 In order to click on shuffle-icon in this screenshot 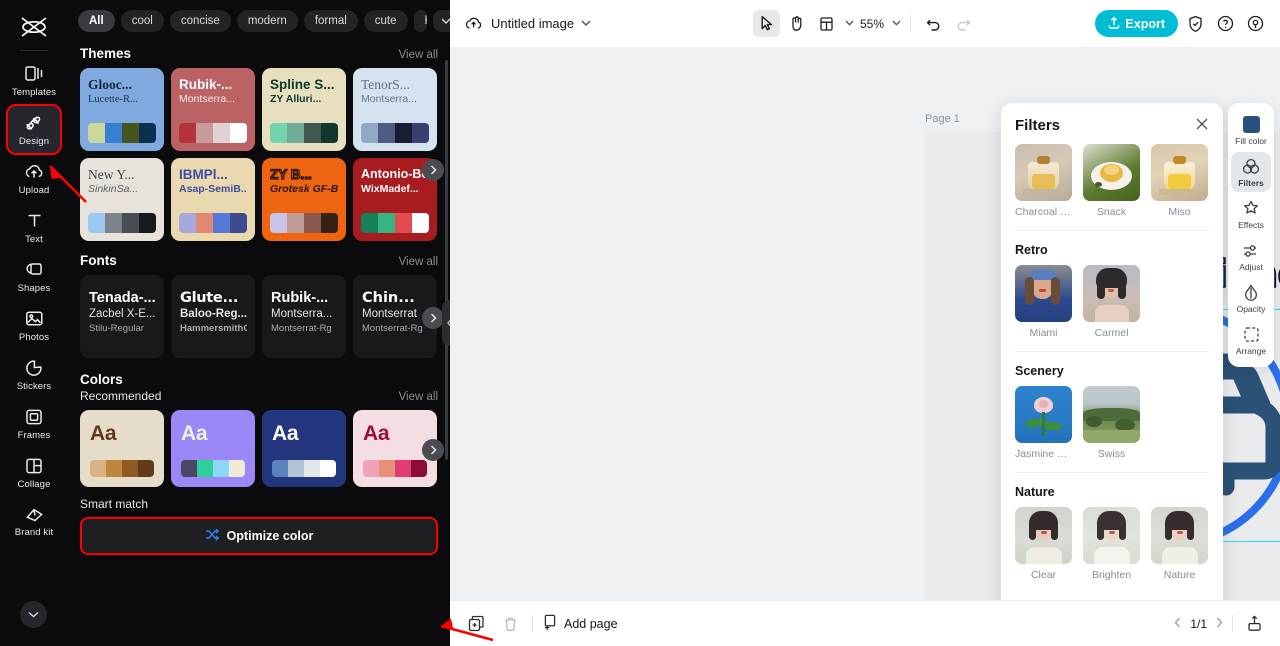, I will do `click(212, 536)`.